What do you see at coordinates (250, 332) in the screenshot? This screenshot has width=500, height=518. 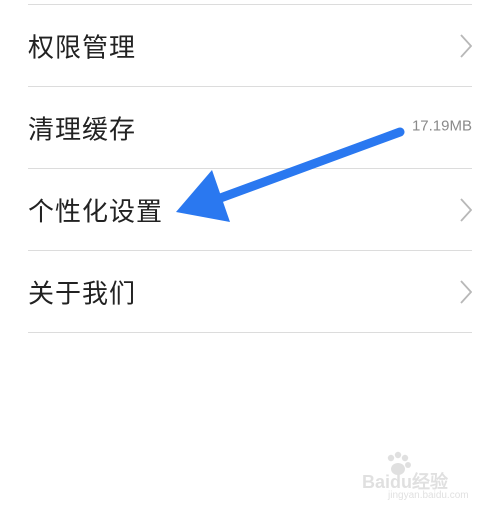 I see `row-divider` at bounding box center [250, 332].